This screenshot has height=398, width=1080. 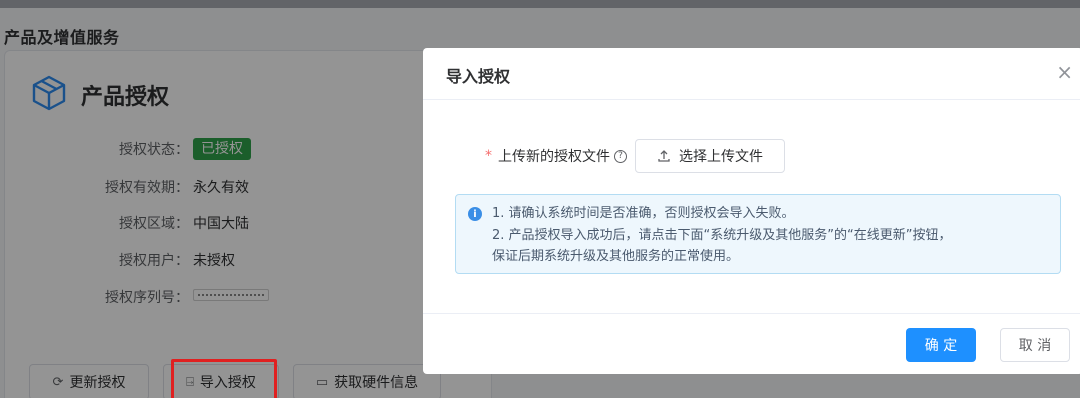 I want to click on dialog-header: 导入授权 ×, so click(x=751, y=74).